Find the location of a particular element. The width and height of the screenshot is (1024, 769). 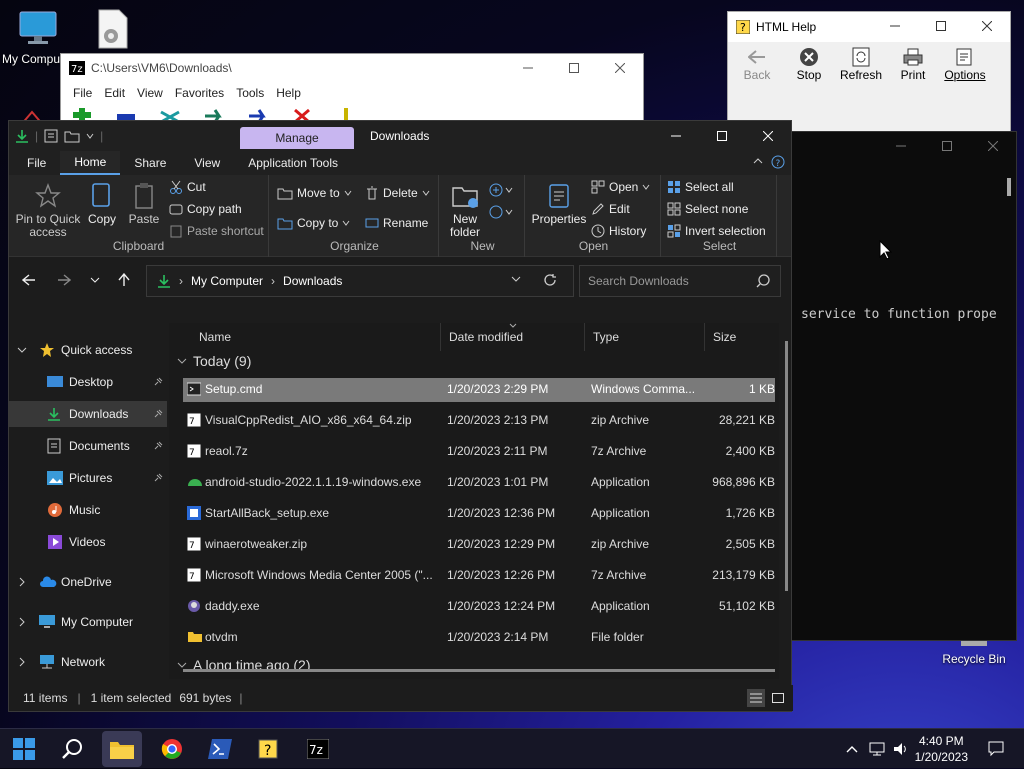

console-window: service to function prope is located at coordinates (903, 386).